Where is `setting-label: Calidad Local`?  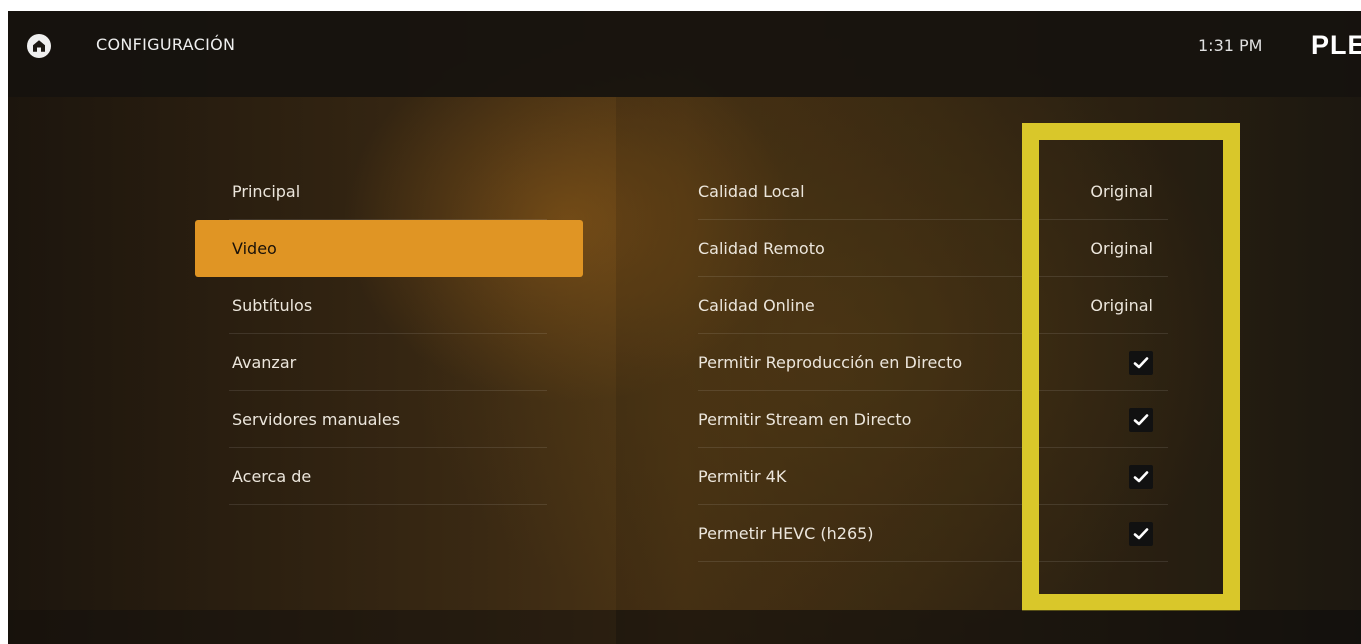
setting-label: Calidad Local is located at coordinates (751, 191).